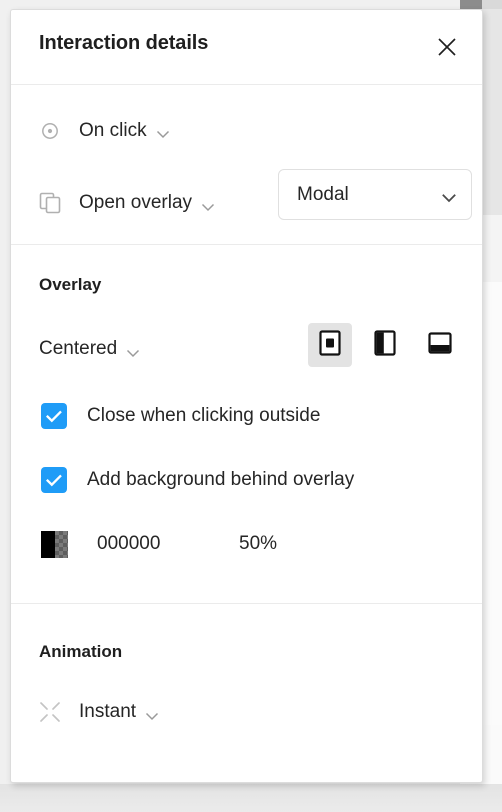 The width and height of the screenshot is (502, 812). I want to click on color-swatch-alpha, so click(61, 544).